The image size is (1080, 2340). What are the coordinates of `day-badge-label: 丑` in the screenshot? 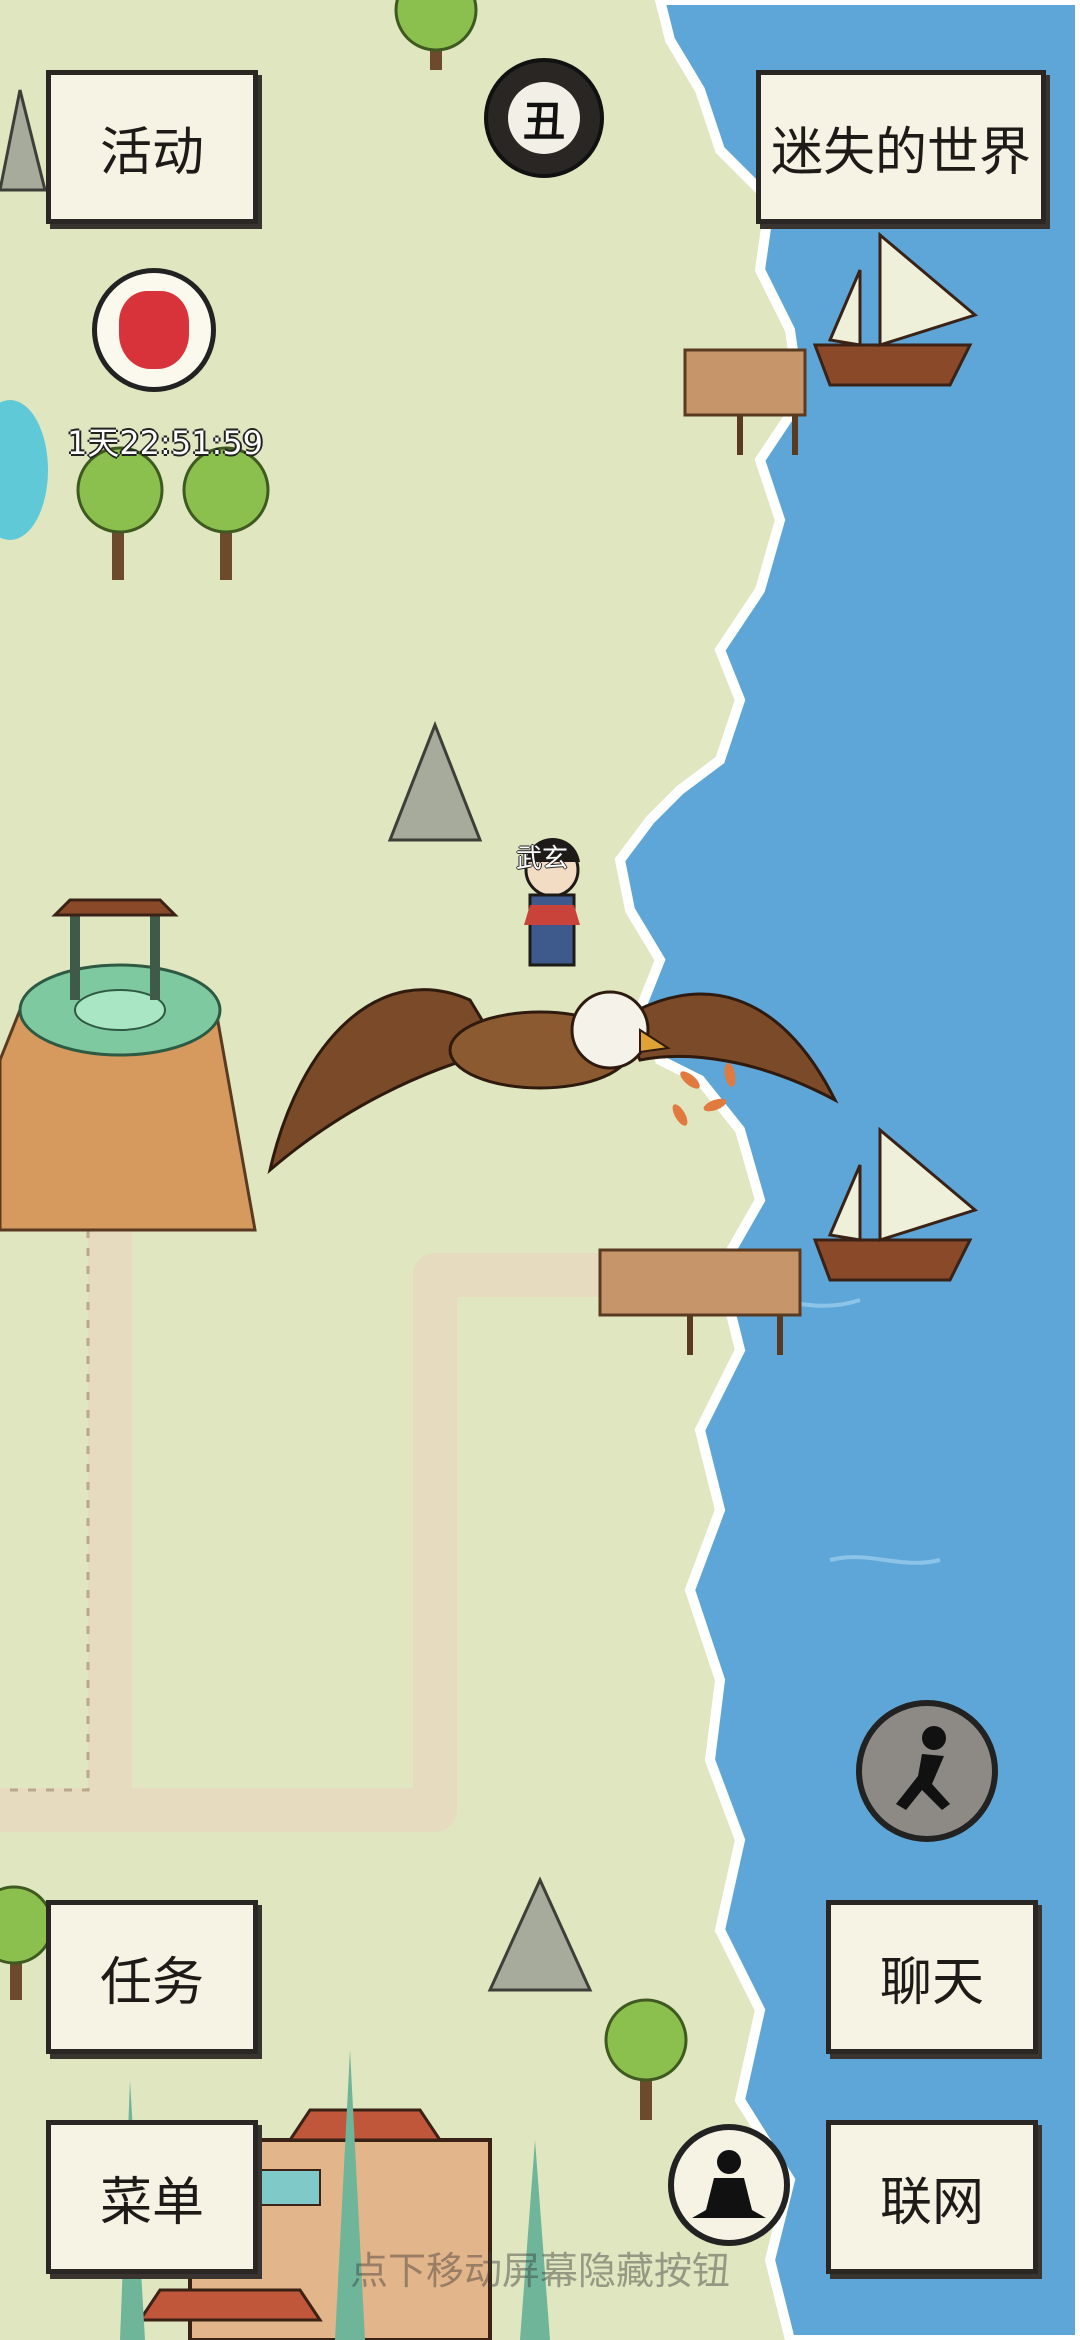 It's located at (544, 118).